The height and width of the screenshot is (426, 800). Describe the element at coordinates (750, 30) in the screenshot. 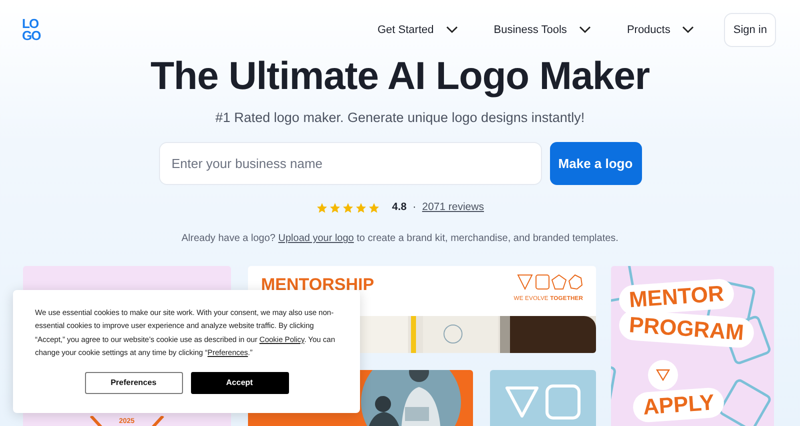

I see `sign-in-button: Sign in` at that location.